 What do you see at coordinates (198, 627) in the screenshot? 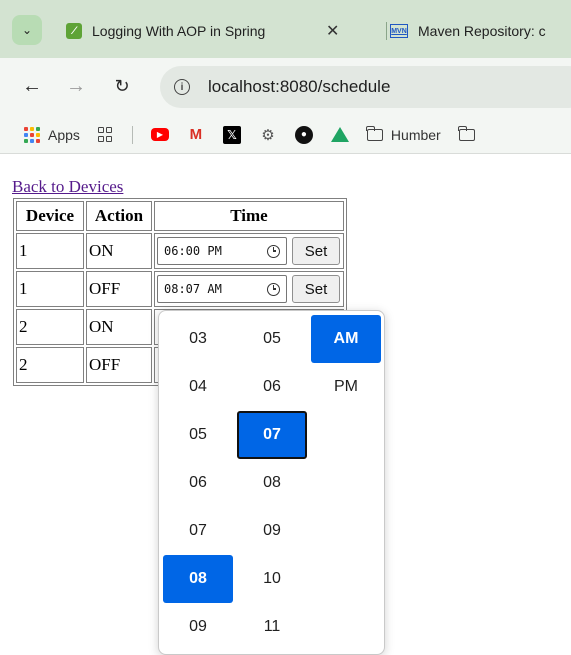
I see `hour-option: 09` at bounding box center [198, 627].